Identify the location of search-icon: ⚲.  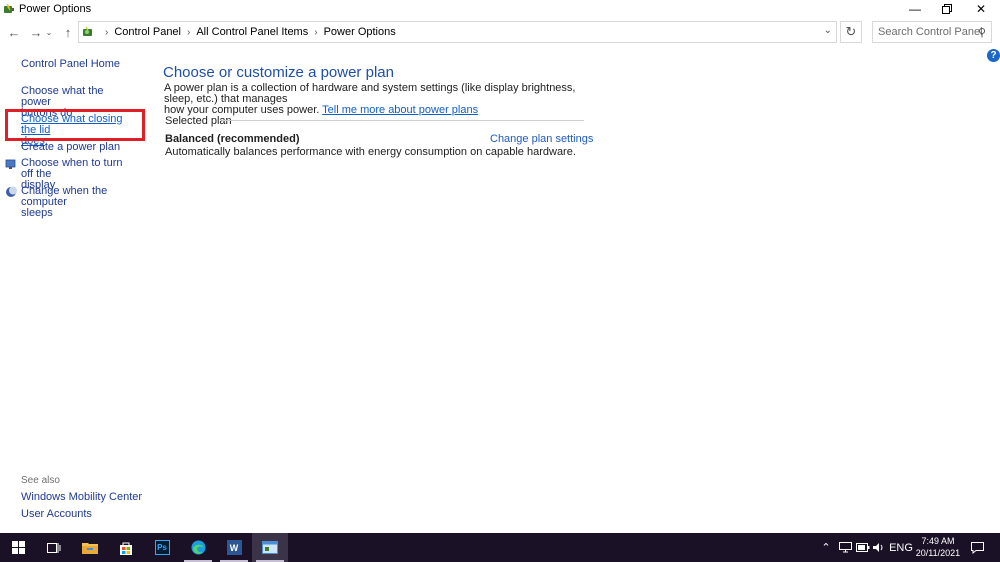
(981, 33).